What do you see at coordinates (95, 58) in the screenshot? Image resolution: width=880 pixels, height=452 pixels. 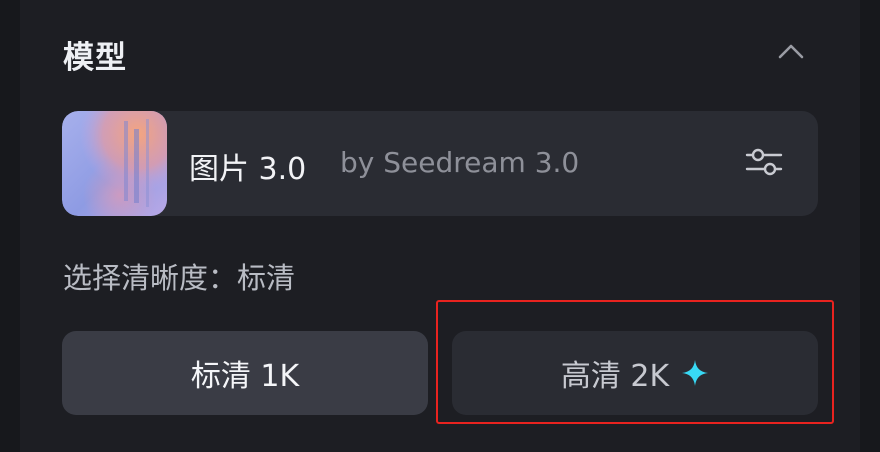 I see `section-title: 模型` at bounding box center [95, 58].